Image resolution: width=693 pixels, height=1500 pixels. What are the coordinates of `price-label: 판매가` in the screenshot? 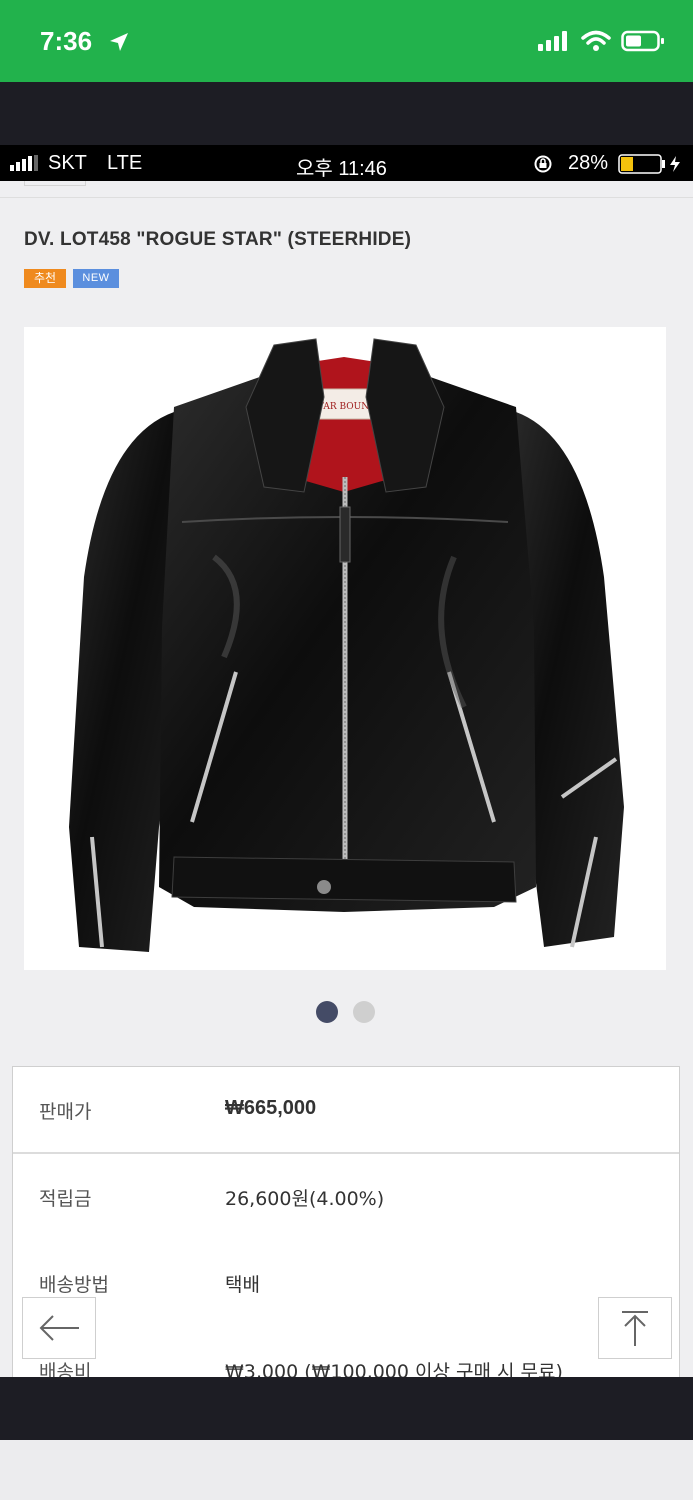 It's located at (65, 1112).